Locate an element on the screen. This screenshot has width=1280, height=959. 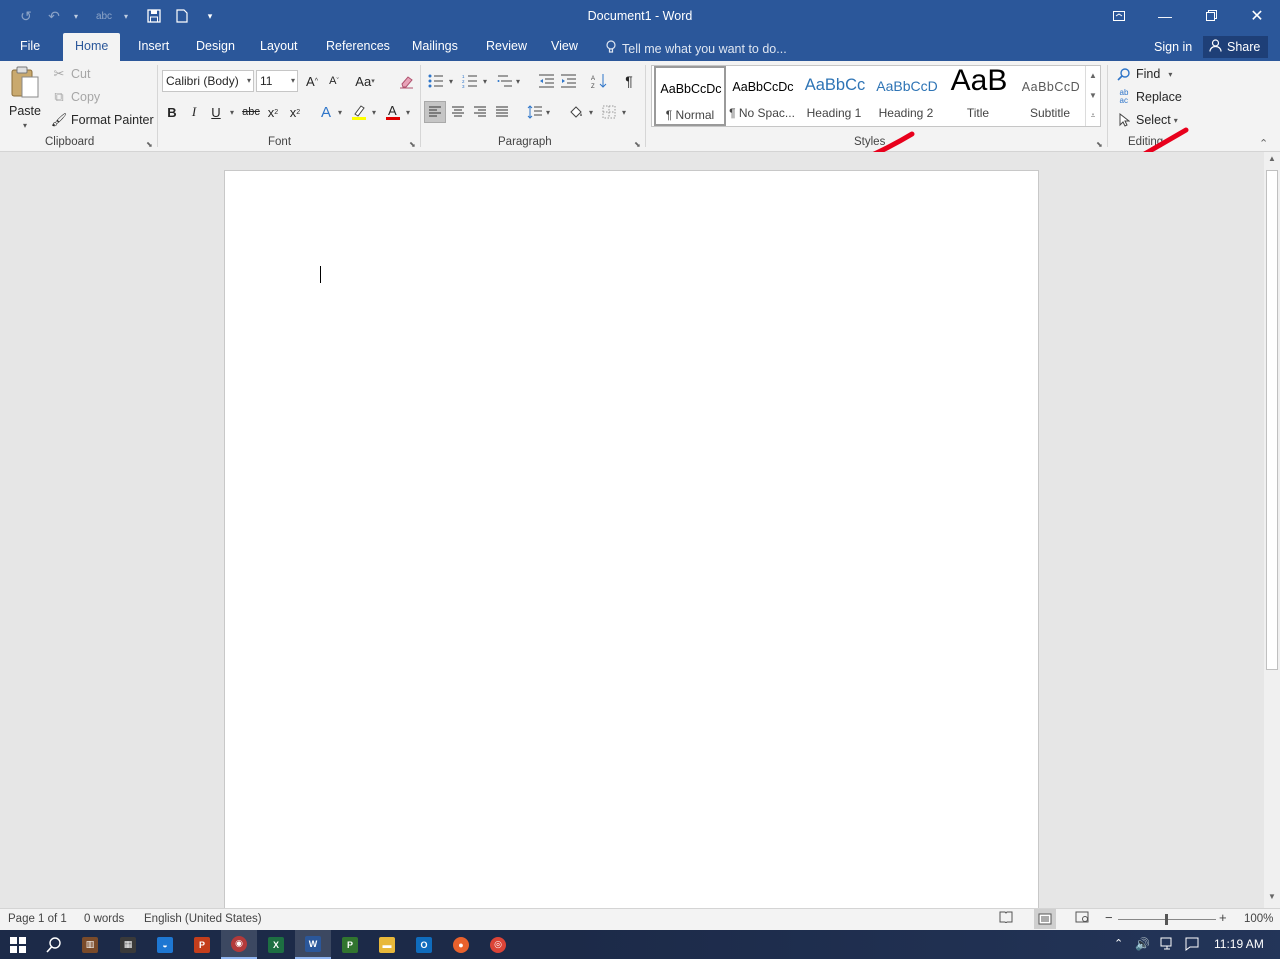
taskbar-app-file-explorer: ▬ is located at coordinates (387, 944).